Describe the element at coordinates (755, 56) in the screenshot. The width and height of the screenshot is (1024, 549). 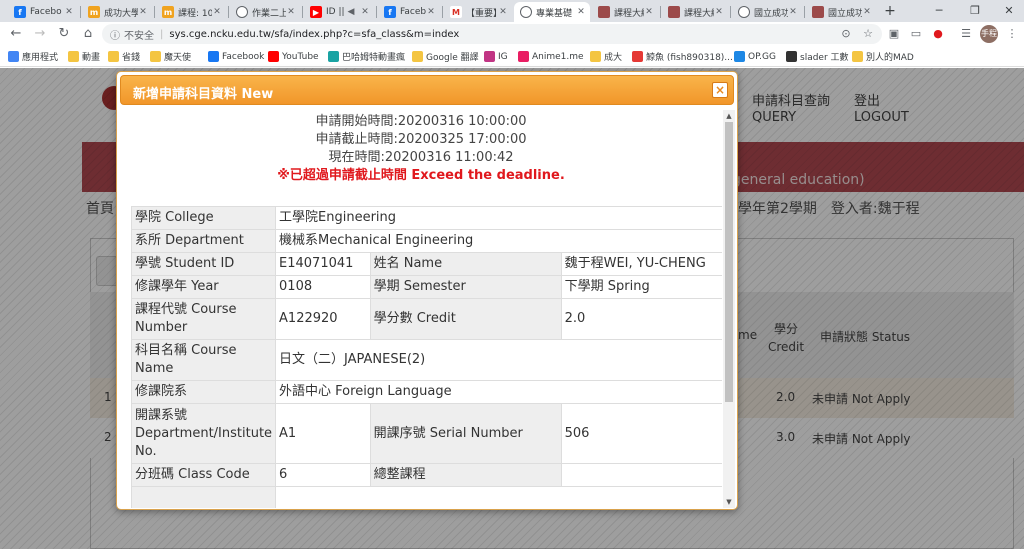
I see `bookmark-item: OP.GG` at that location.